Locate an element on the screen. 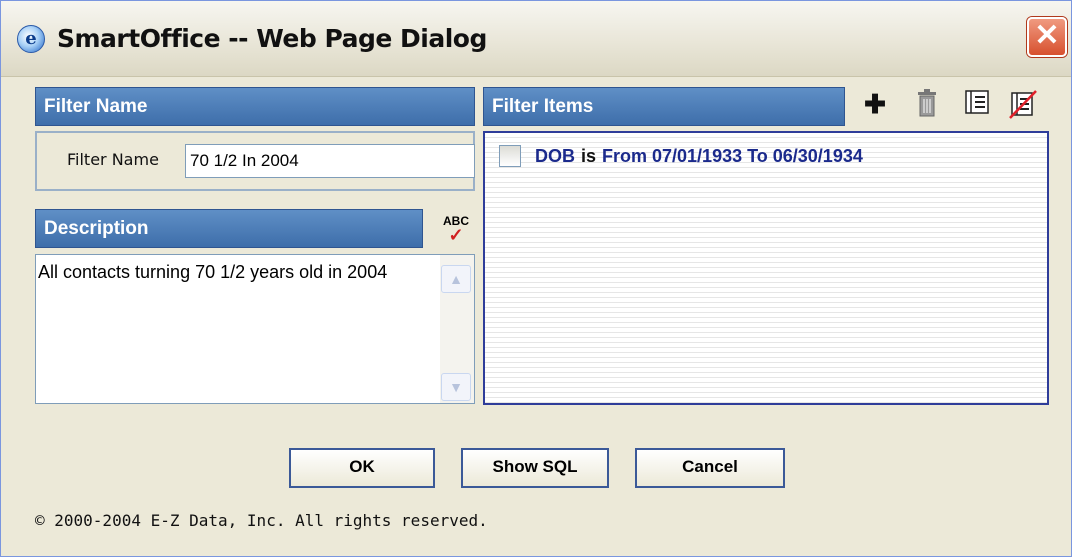  trash-icon is located at coordinates (927, 105).